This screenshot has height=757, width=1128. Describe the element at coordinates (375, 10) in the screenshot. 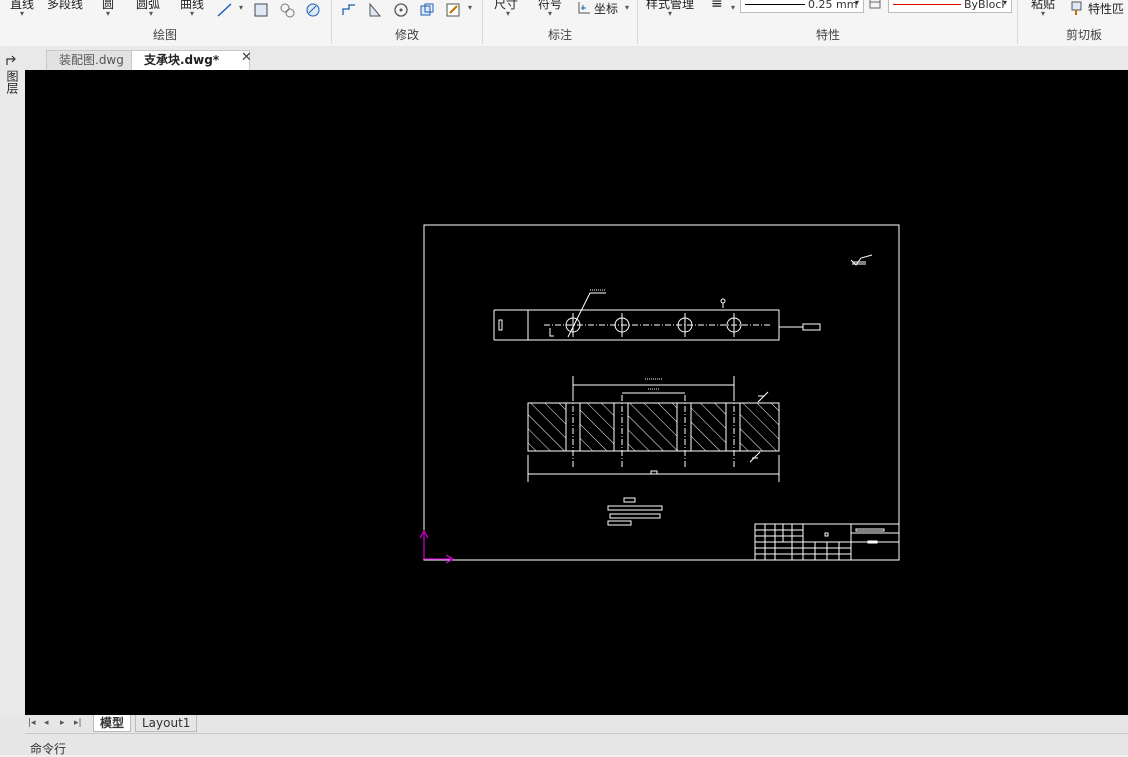

I see `mirror-icon` at that location.